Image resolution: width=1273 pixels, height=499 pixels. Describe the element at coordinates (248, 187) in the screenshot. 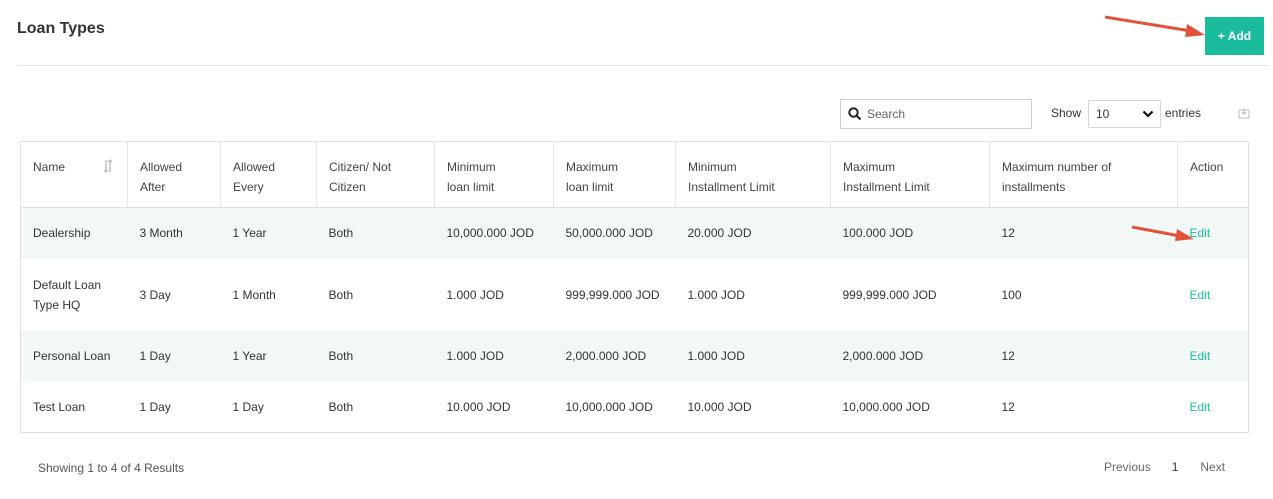

I see `column-header-label: Every` at that location.